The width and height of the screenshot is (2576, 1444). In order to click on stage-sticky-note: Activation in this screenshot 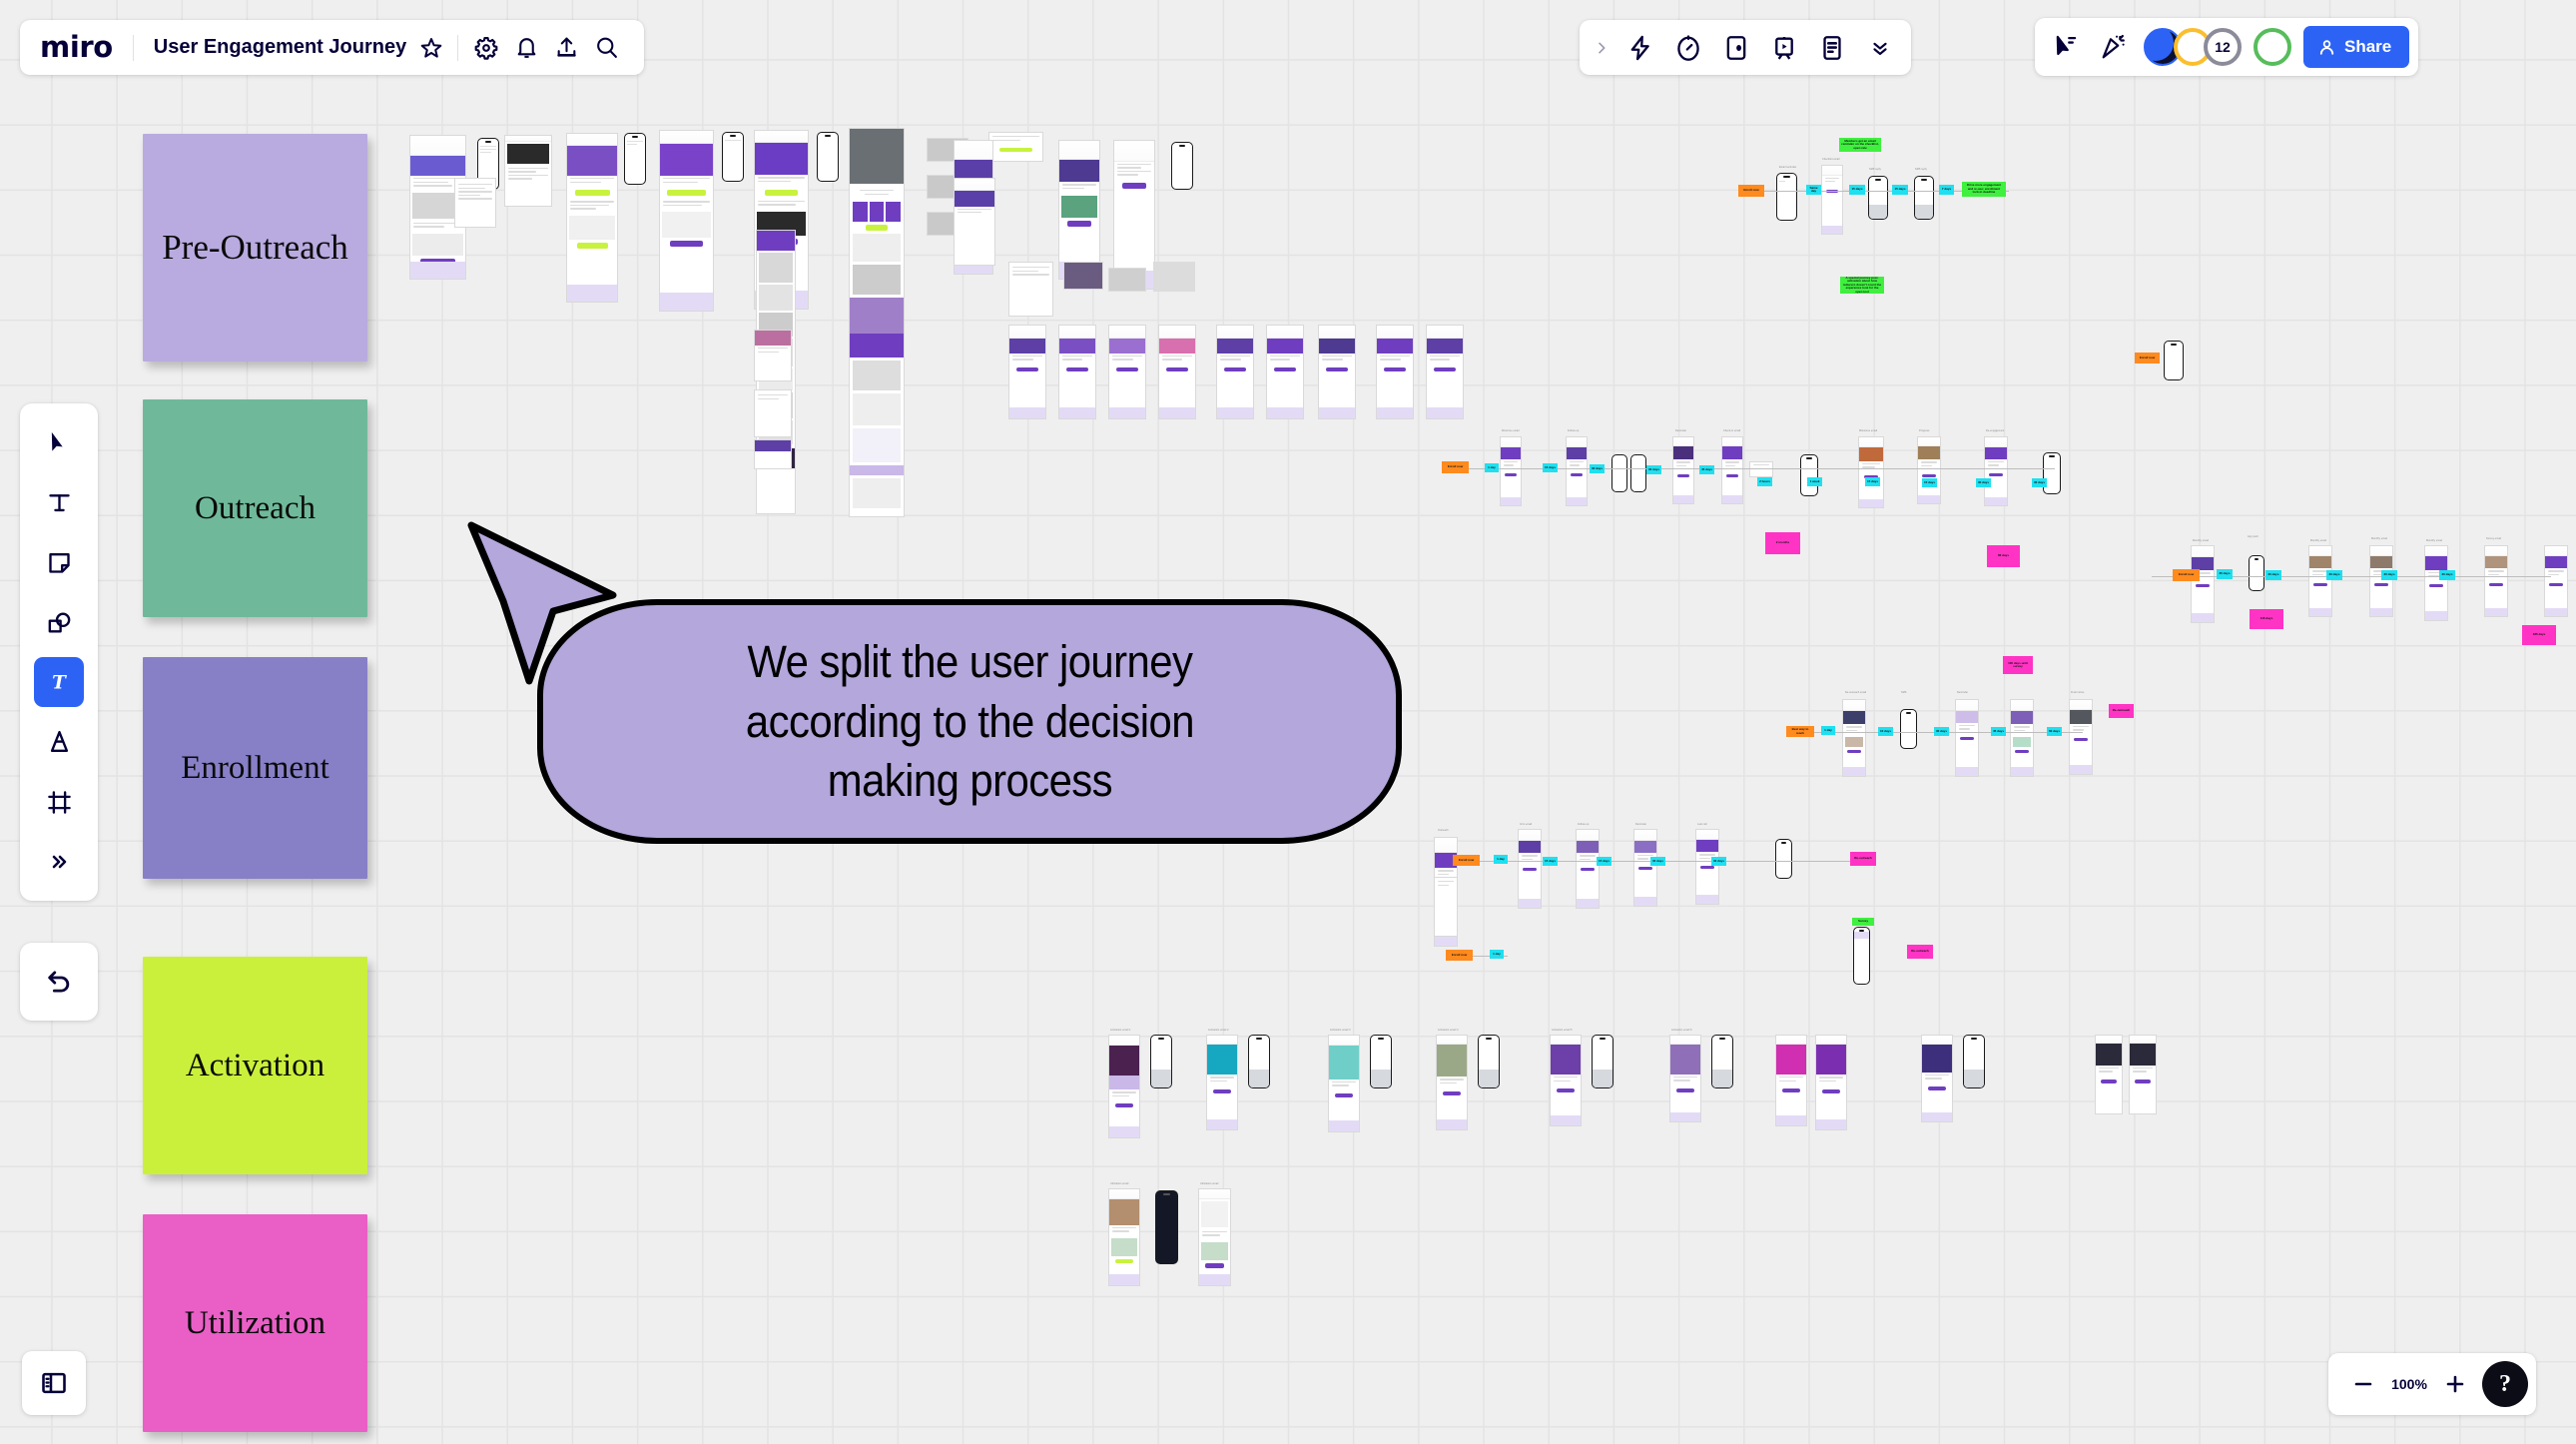, I will do `click(255, 1065)`.